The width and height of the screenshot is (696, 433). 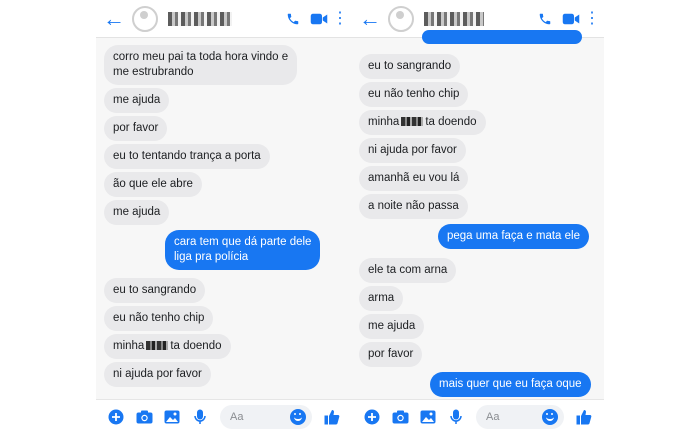 What do you see at coordinates (153, 72) in the screenshot?
I see `message-text-line: me estrubrando` at bounding box center [153, 72].